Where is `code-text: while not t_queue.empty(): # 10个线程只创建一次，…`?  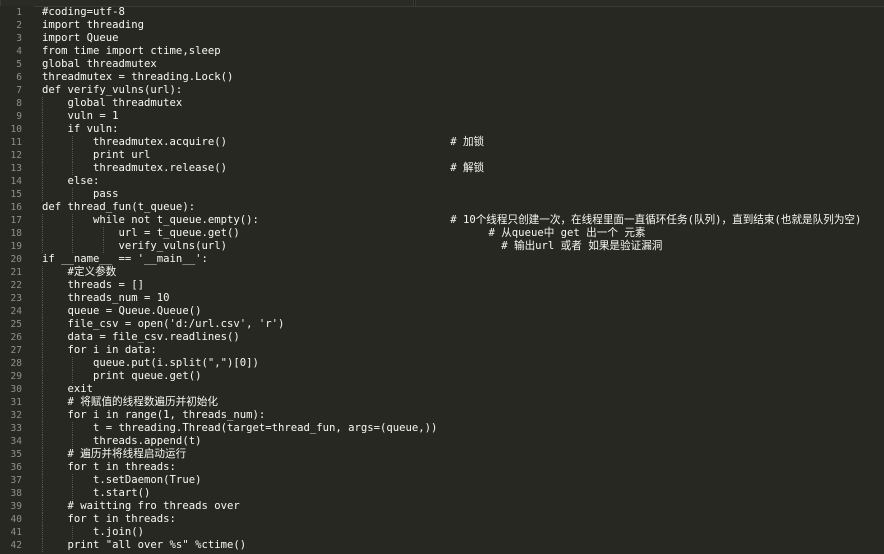
code-text: while not t_queue.empty(): # 10个线程只创建一次，… is located at coordinates (451, 220).